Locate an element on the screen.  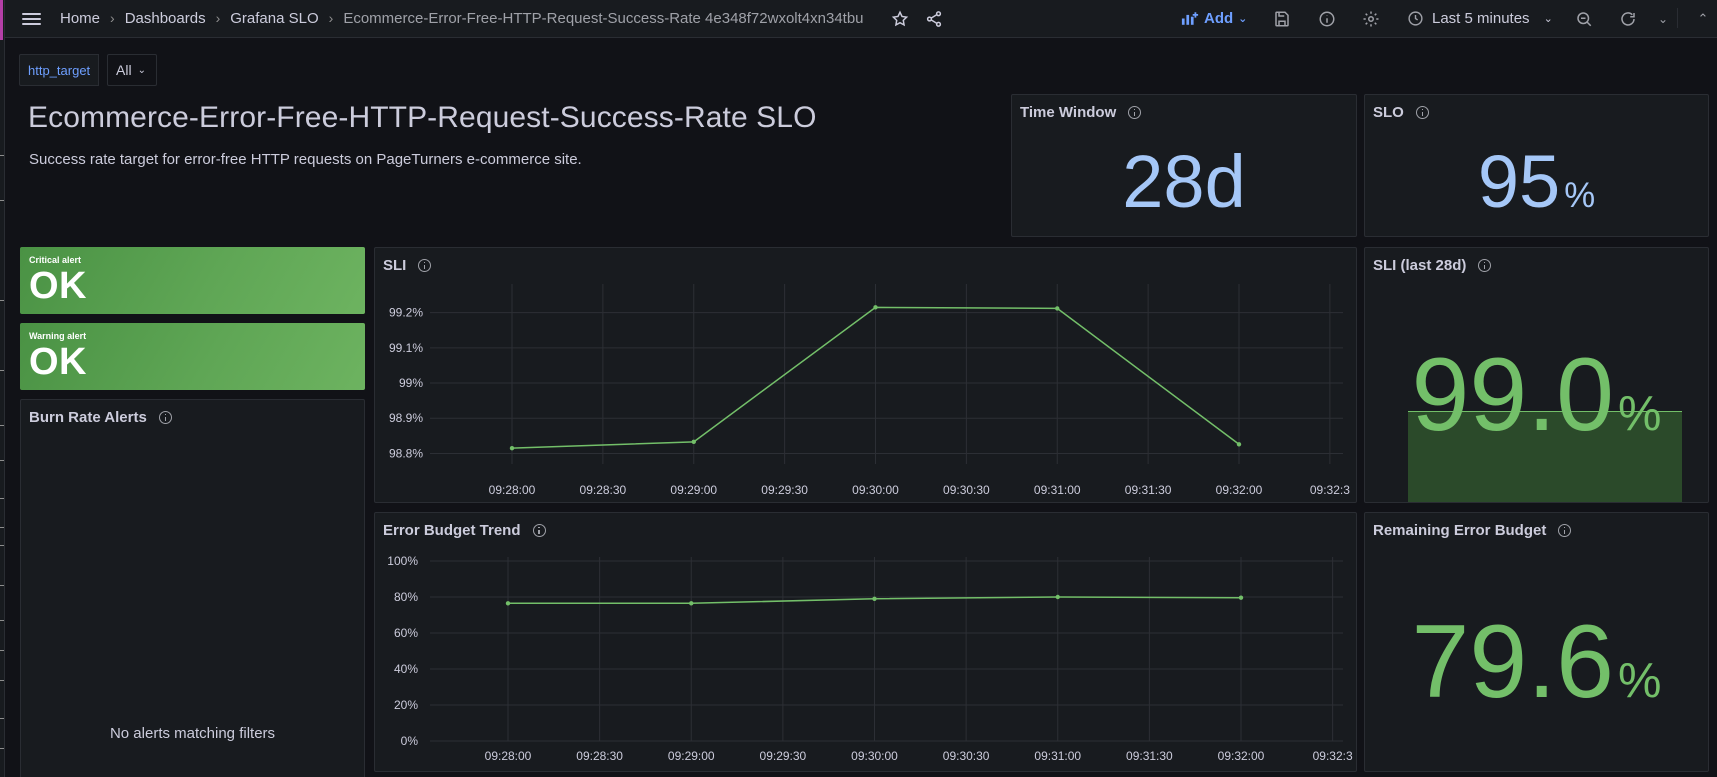
critical-alert-tile: Critical alert OK is located at coordinates (192, 280).